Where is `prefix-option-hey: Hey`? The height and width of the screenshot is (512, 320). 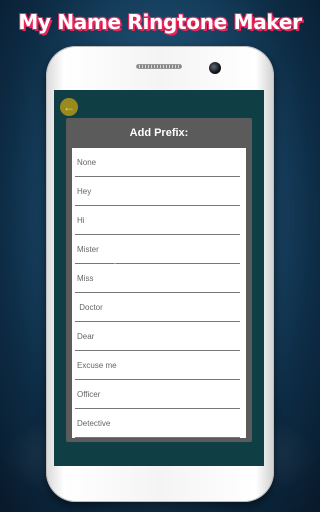
prefix-option-hey: Hey is located at coordinates (159, 191).